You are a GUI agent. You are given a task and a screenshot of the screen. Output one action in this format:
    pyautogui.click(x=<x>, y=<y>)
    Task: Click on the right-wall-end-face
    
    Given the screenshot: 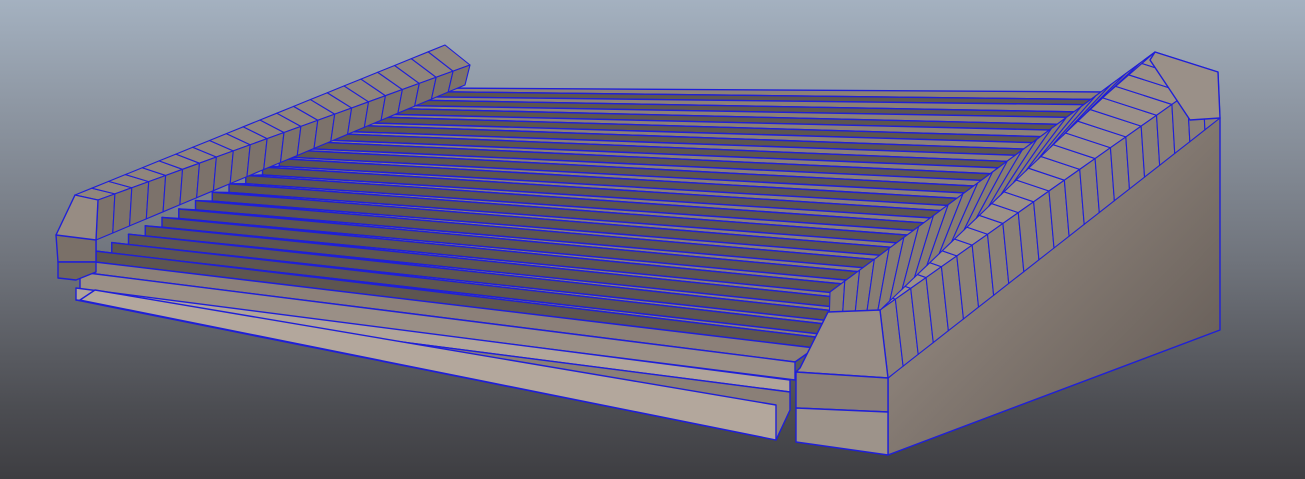 What is the action you would take?
    pyautogui.click(x=842, y=392)
    